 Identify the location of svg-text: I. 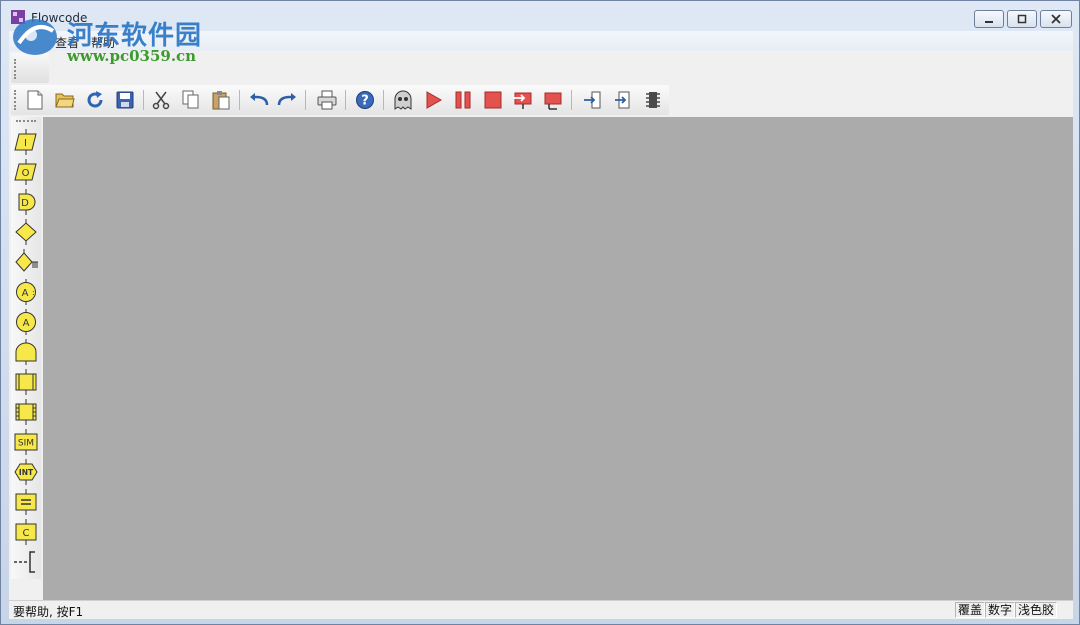
(25, 143).